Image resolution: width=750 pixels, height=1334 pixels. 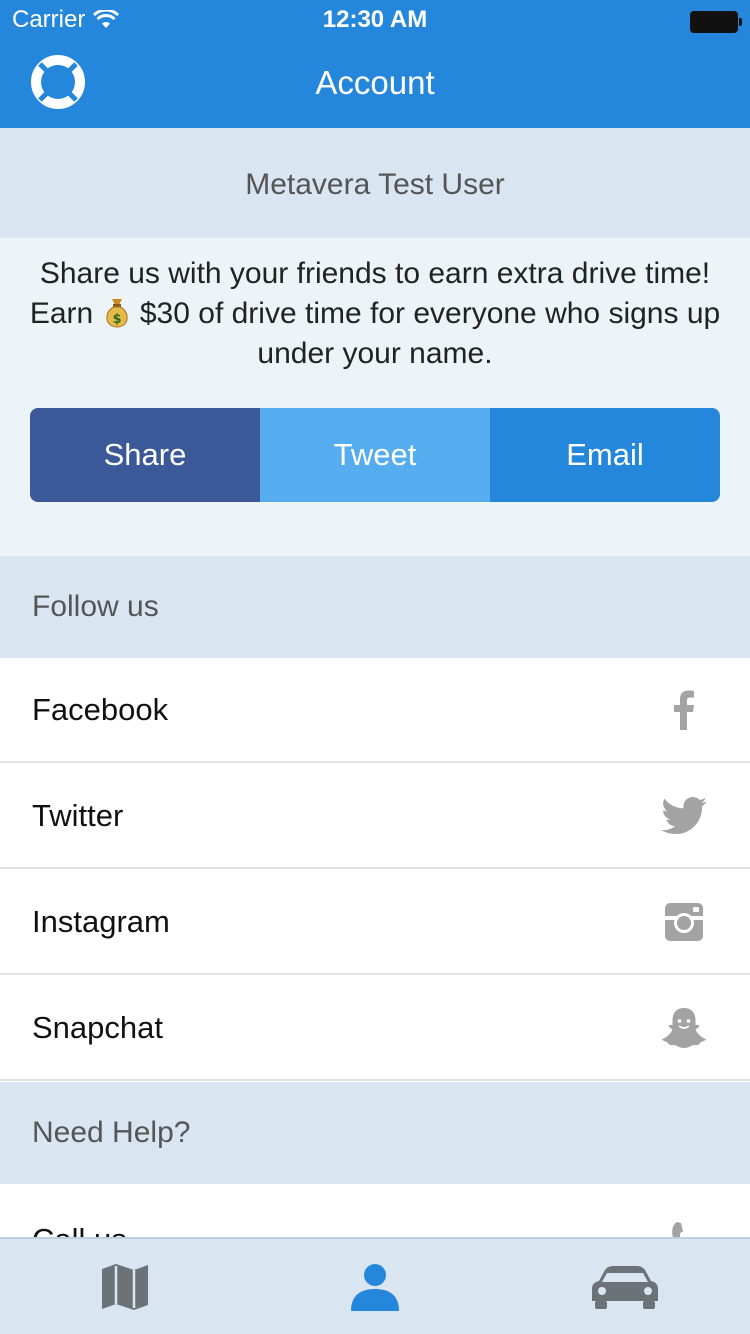 What do you see at coordinates (684, 816) in the screenshot?
I see `twitter-icon` at bounding box center [684, 816].